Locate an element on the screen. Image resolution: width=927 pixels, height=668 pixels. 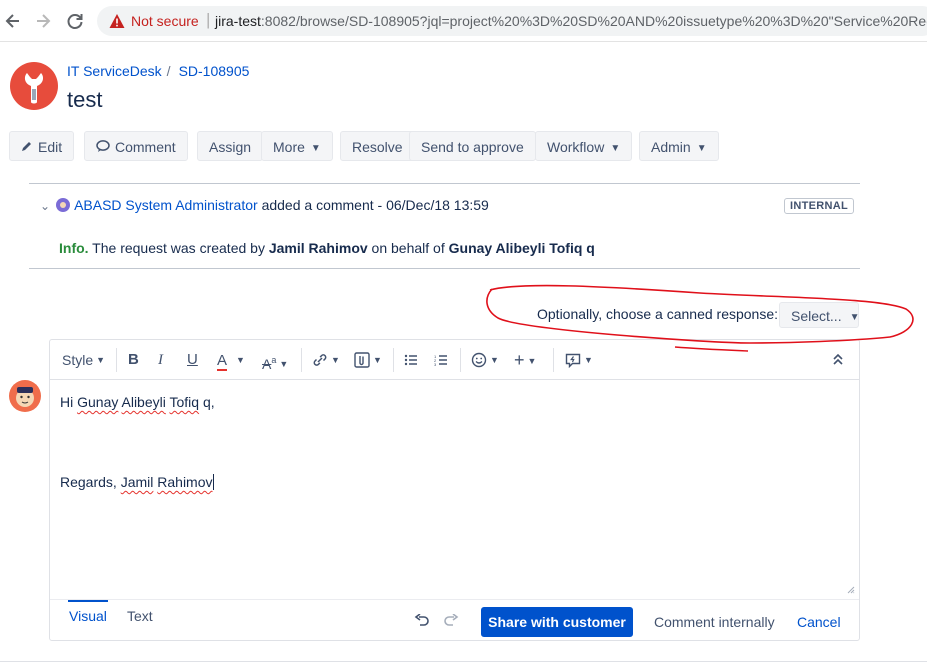
edit-button: Edit is located at coordinates (42, 146).